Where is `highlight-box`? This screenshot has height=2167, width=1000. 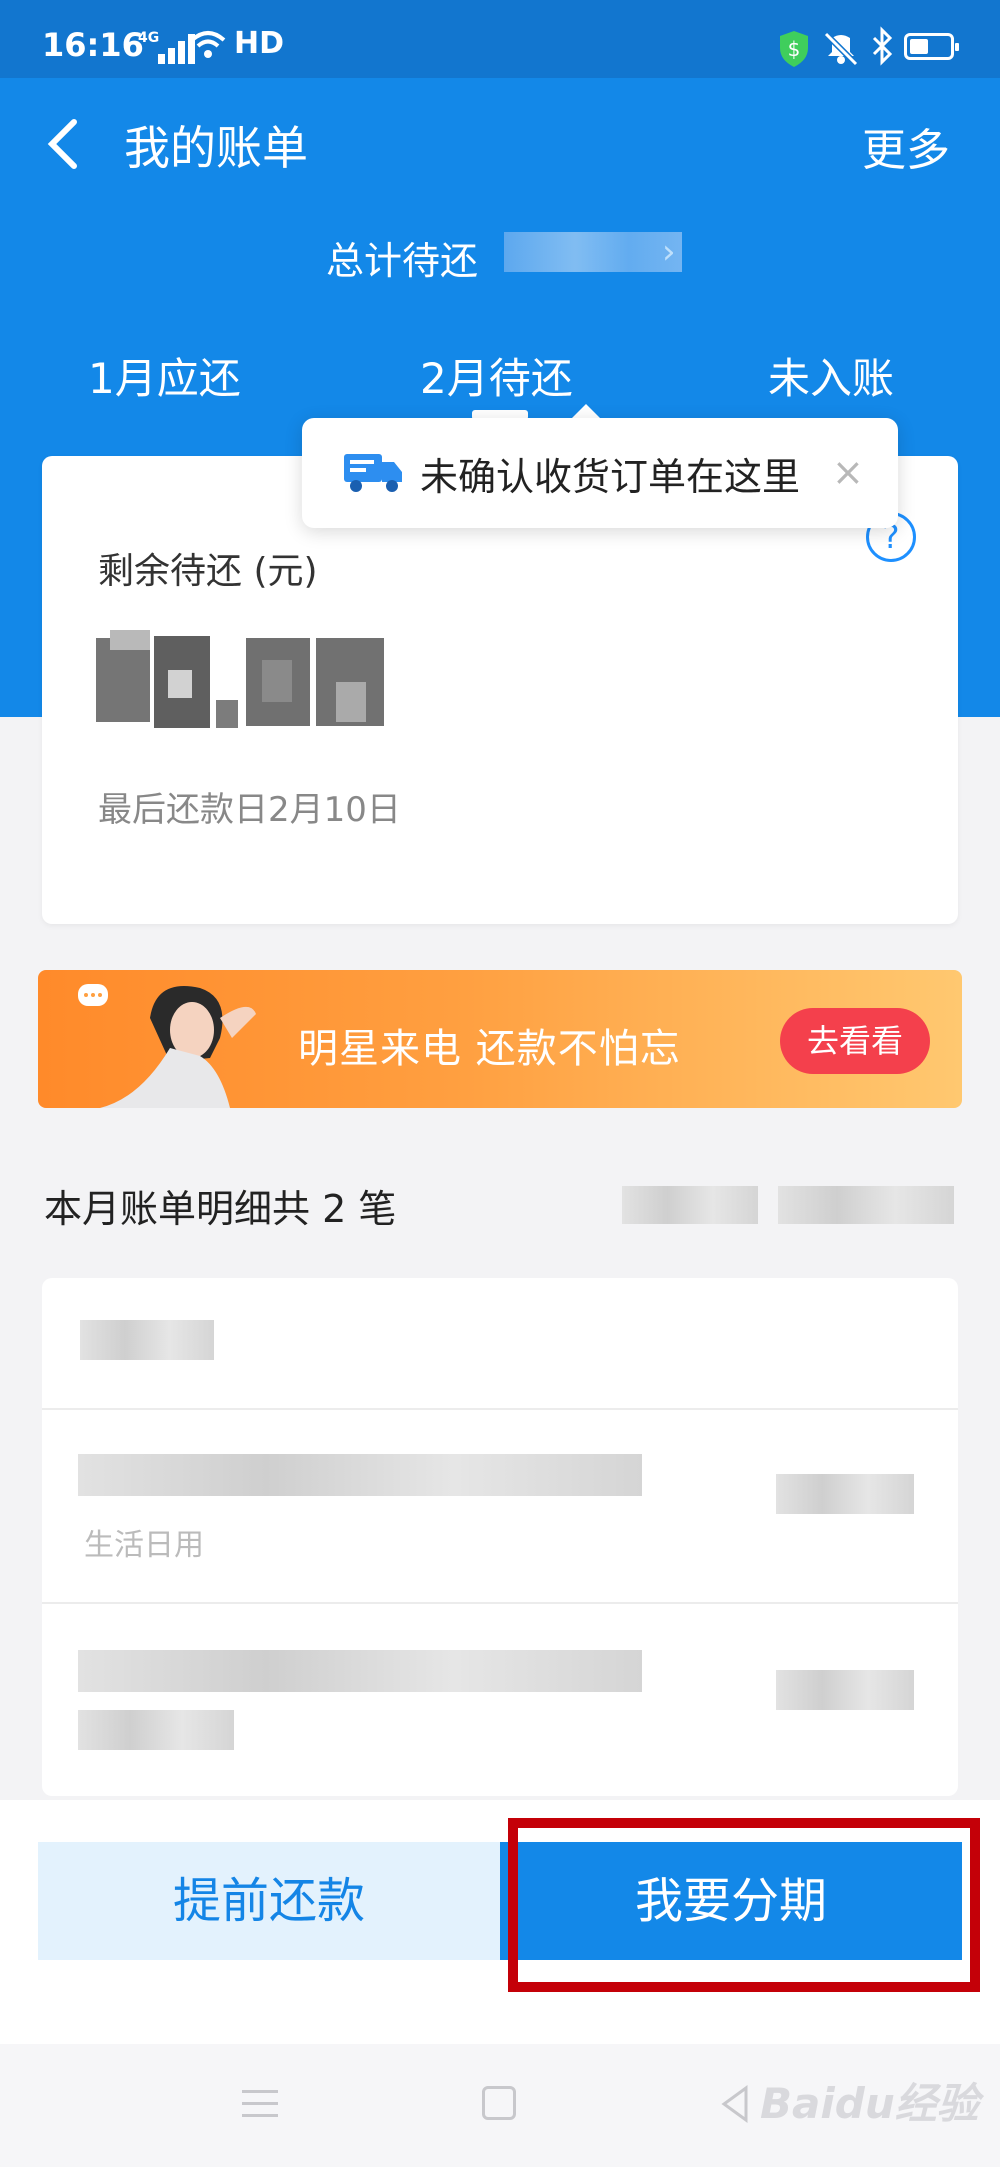 highlight-box is located at coordinates (744, 1905).